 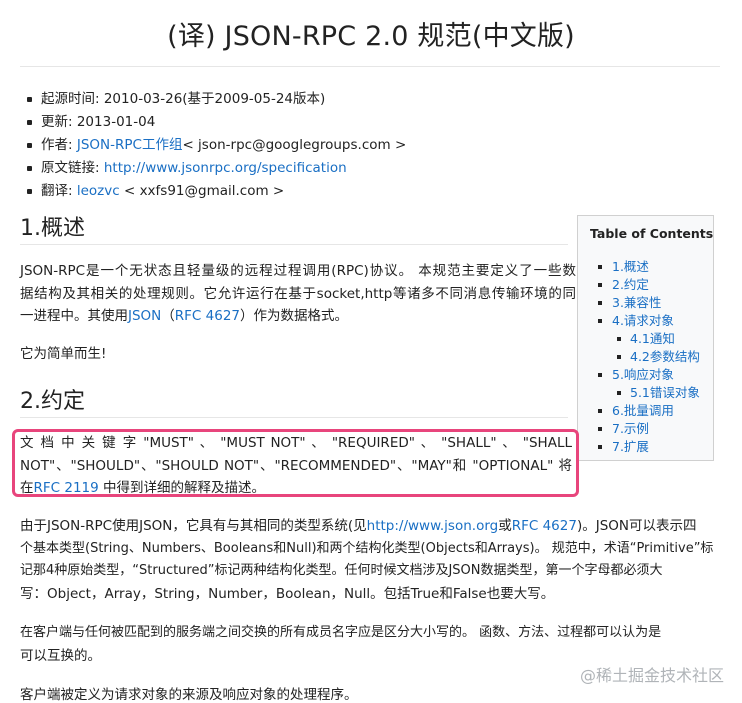 What do you see at coordinates (636, 526) in the screenshot?
I see `types-text: )。JSON可以表示四` at bounding box center [636, 526].